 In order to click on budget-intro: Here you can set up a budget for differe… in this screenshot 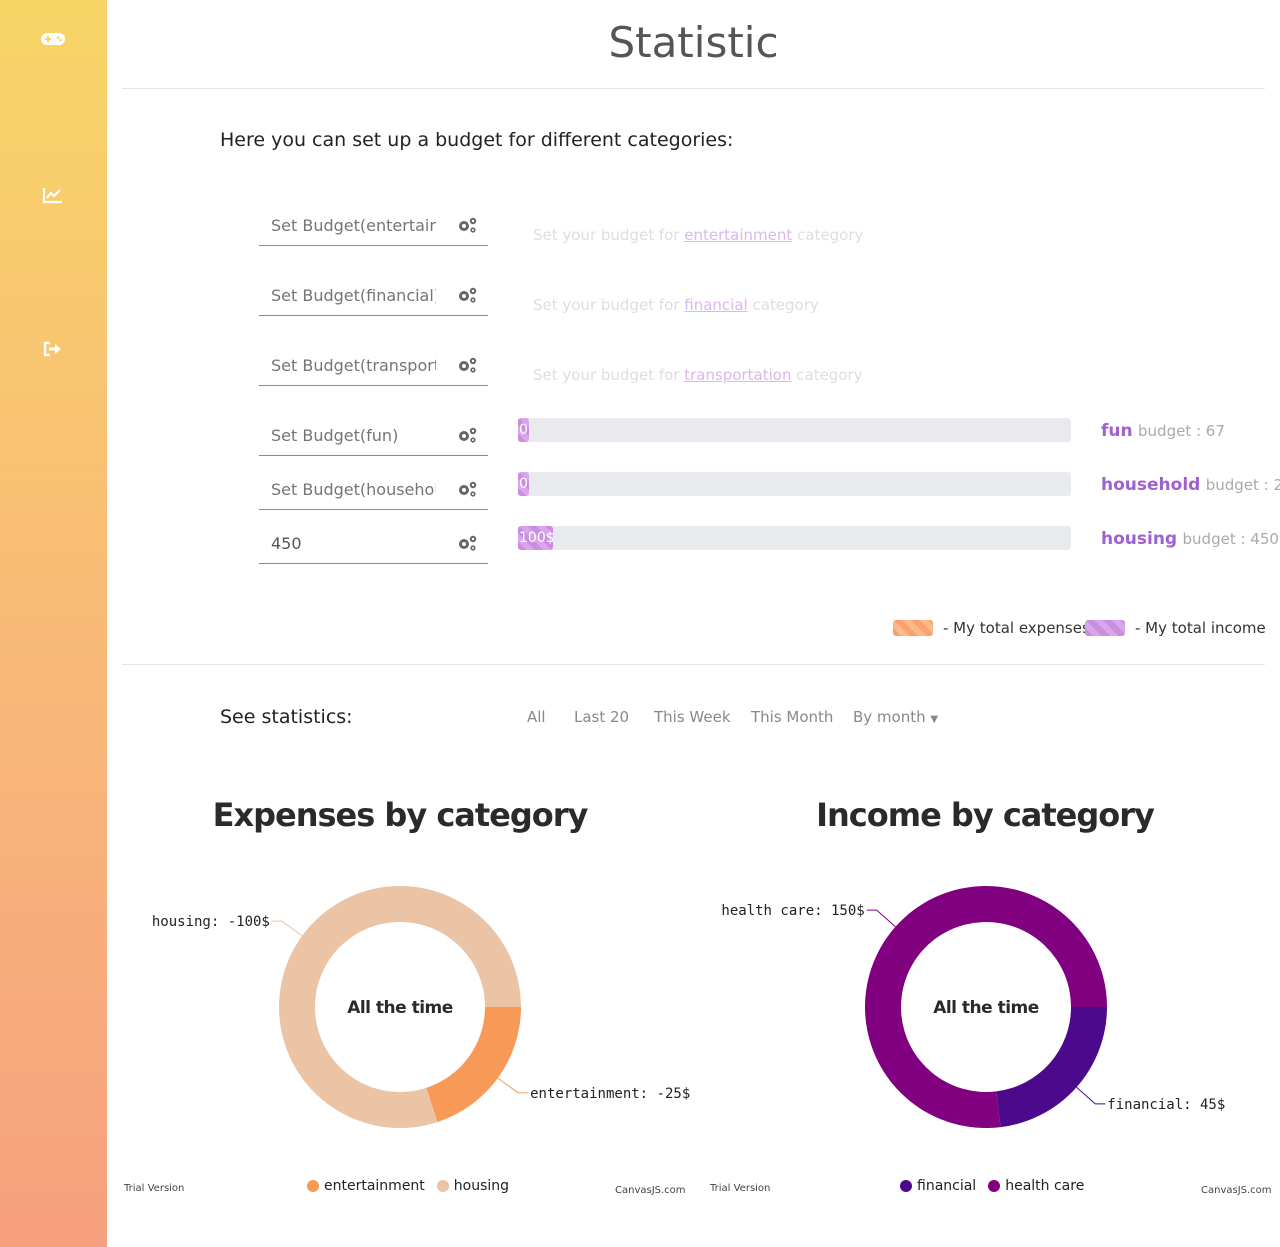, I will do `click(477, 140)`.